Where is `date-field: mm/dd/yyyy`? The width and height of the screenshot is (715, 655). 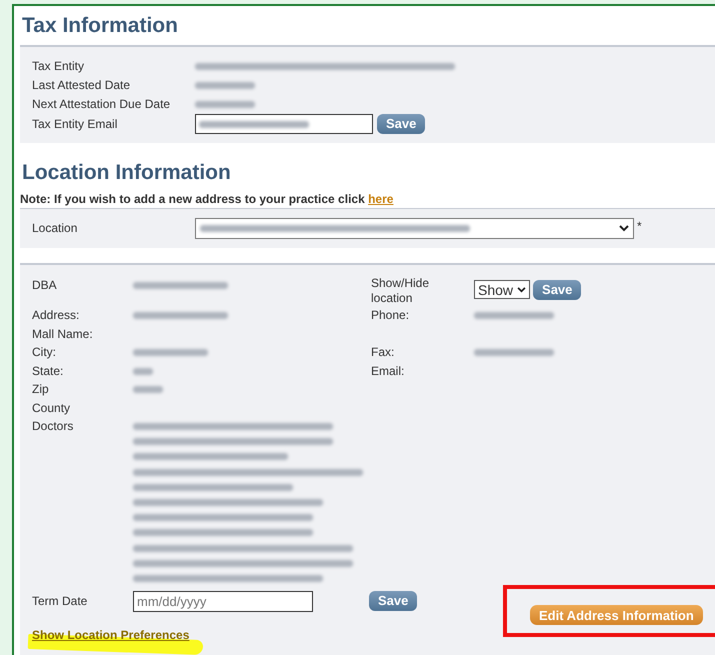 date-field: mm/dd/yyyy is located at coordinates (223, 601).